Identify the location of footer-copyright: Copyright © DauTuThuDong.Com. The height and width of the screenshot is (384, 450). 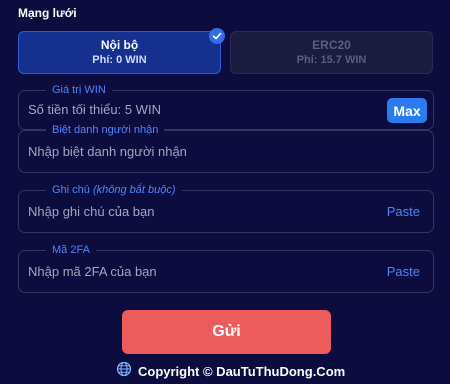
(231, 371).